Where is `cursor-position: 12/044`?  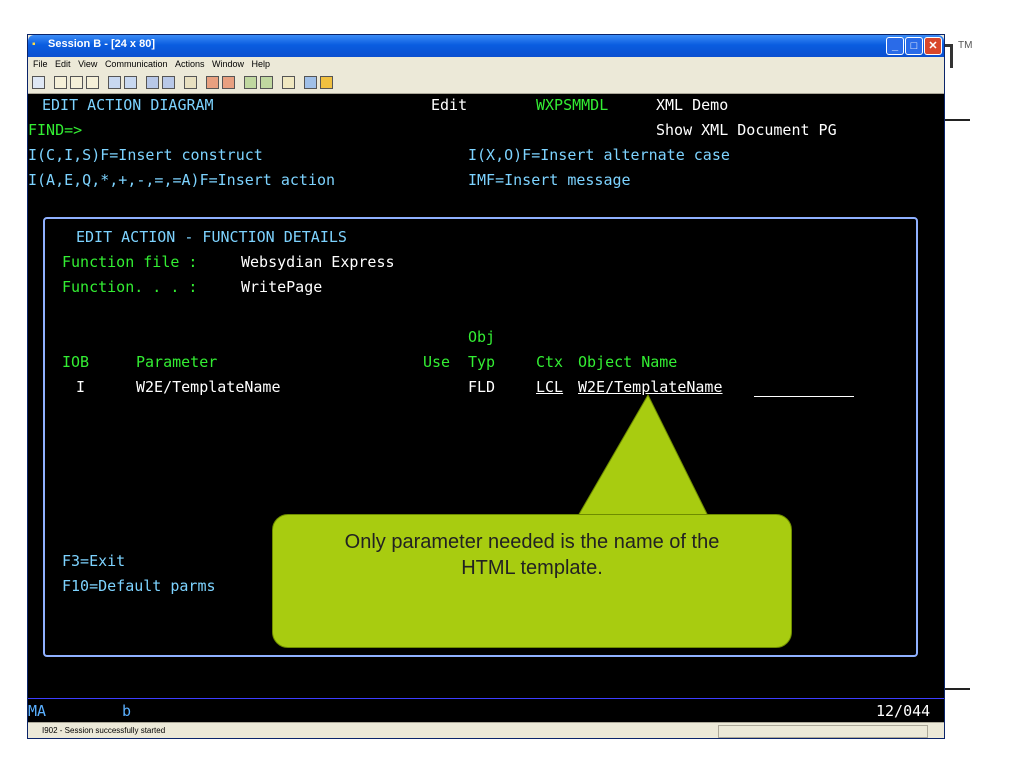
cursor-position: 12/044 is located at coordinates (903, 711).